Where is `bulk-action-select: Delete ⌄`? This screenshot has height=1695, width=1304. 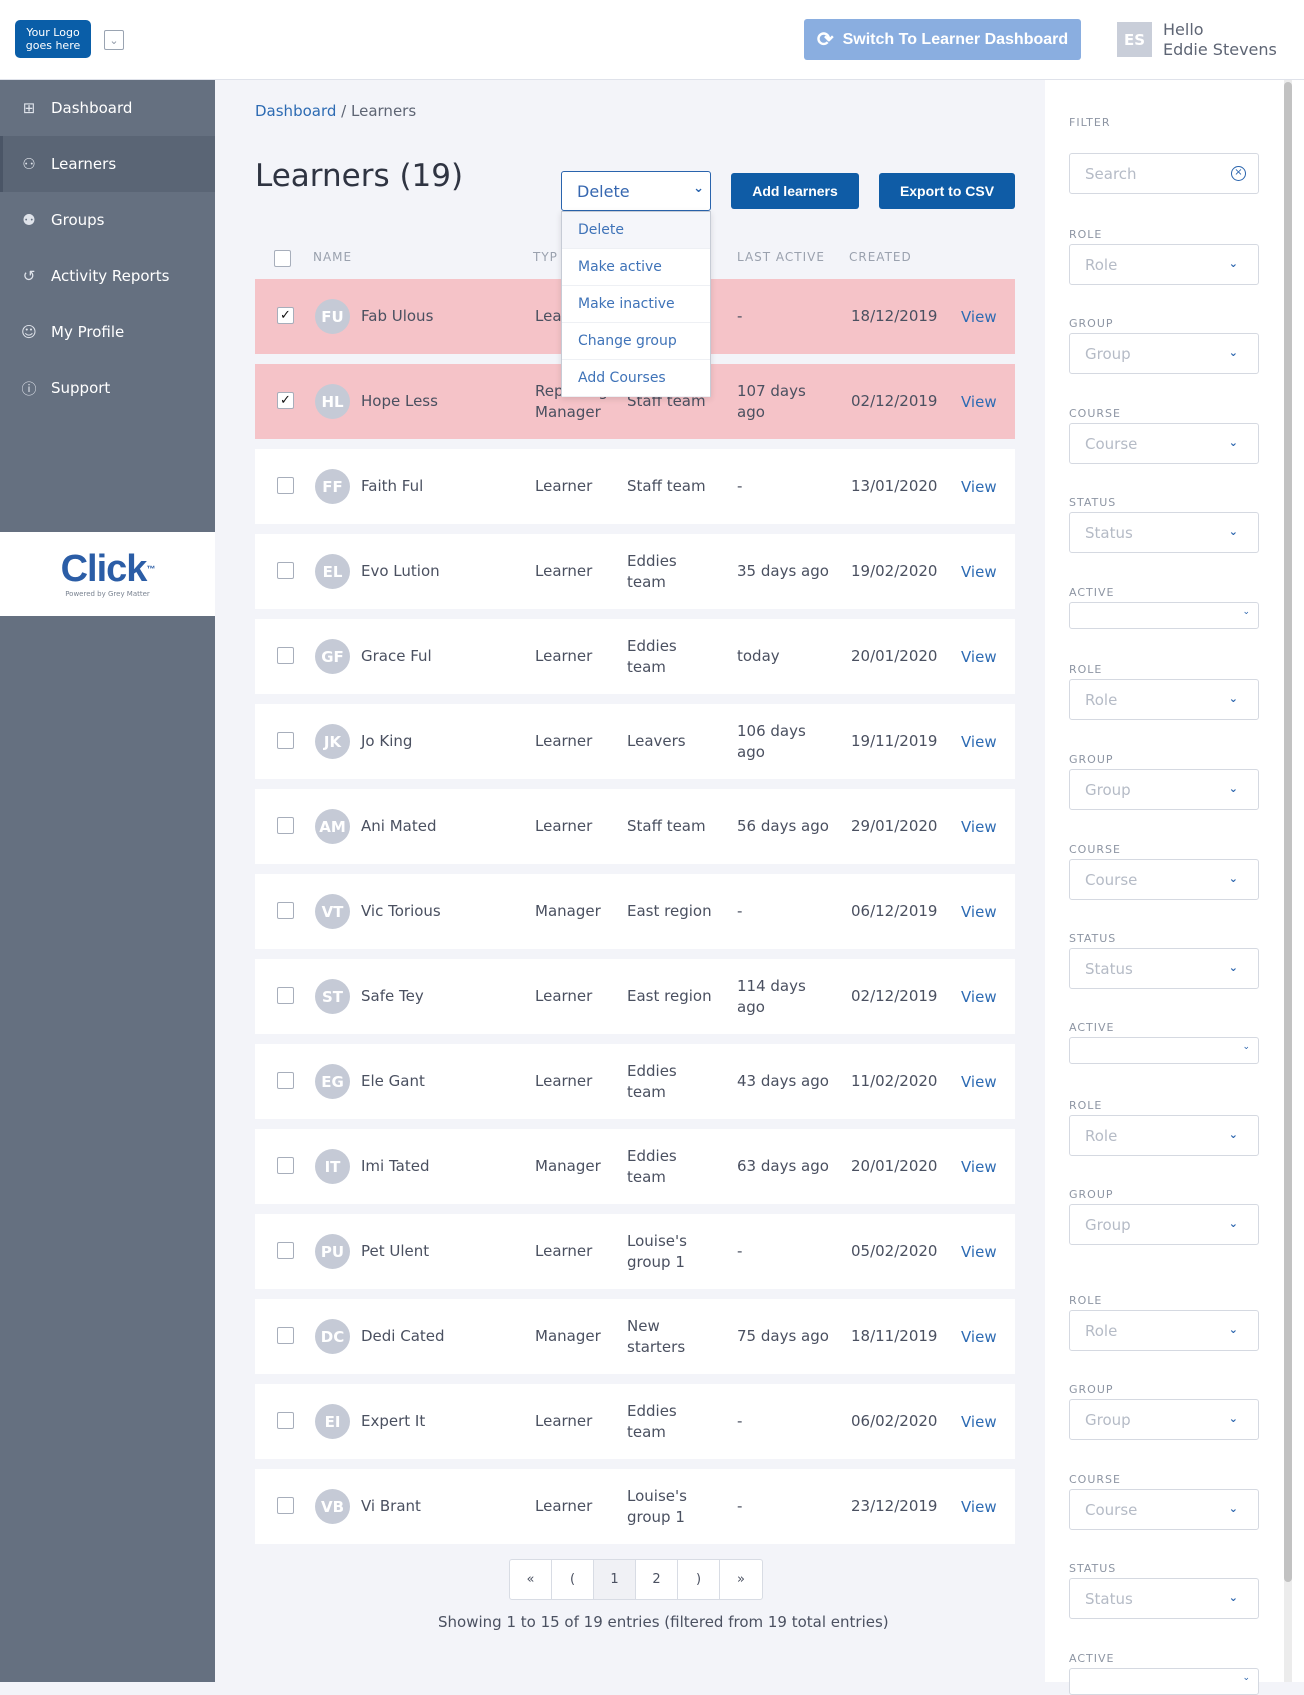
bulk-action-select: Delete ⌄ is located at coordinates (636, 191).